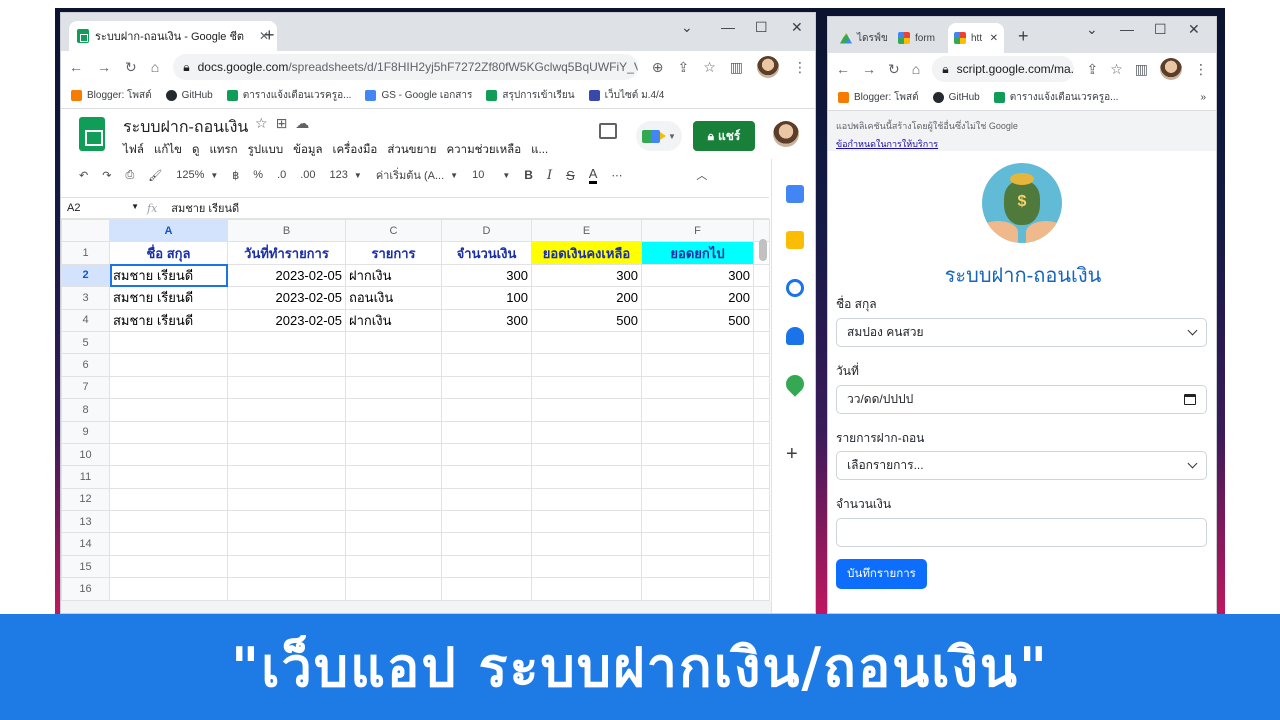 The image size is (1280, 720). Describe the element at coordinates (393, 253) in the screenshot. I see `header-cell-type: รายการ` at that location.